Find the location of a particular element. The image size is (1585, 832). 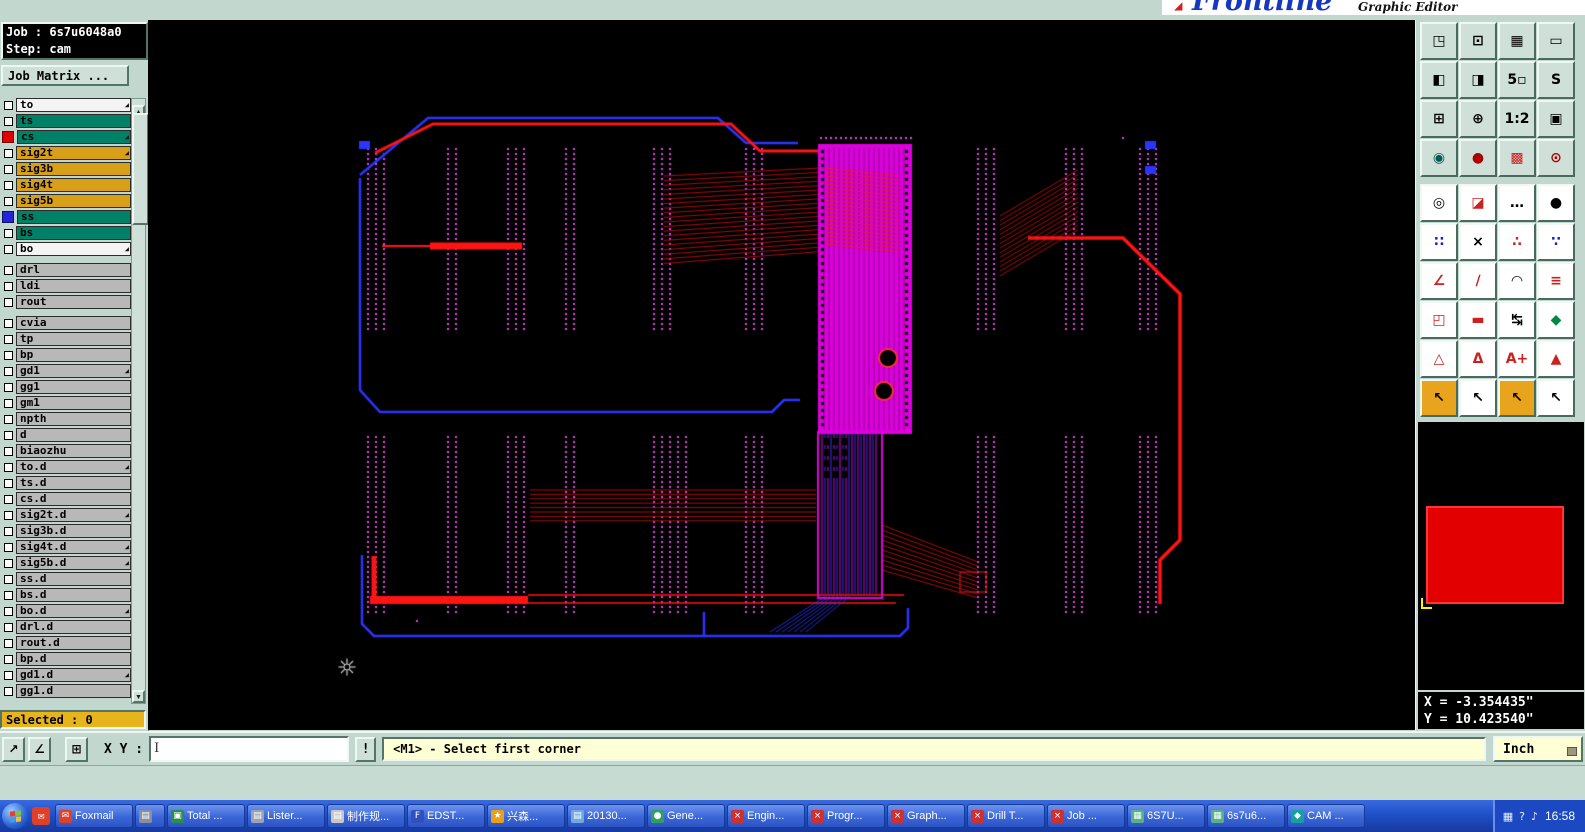

layer-row-bp: bp is located at coordinates (66, 355).